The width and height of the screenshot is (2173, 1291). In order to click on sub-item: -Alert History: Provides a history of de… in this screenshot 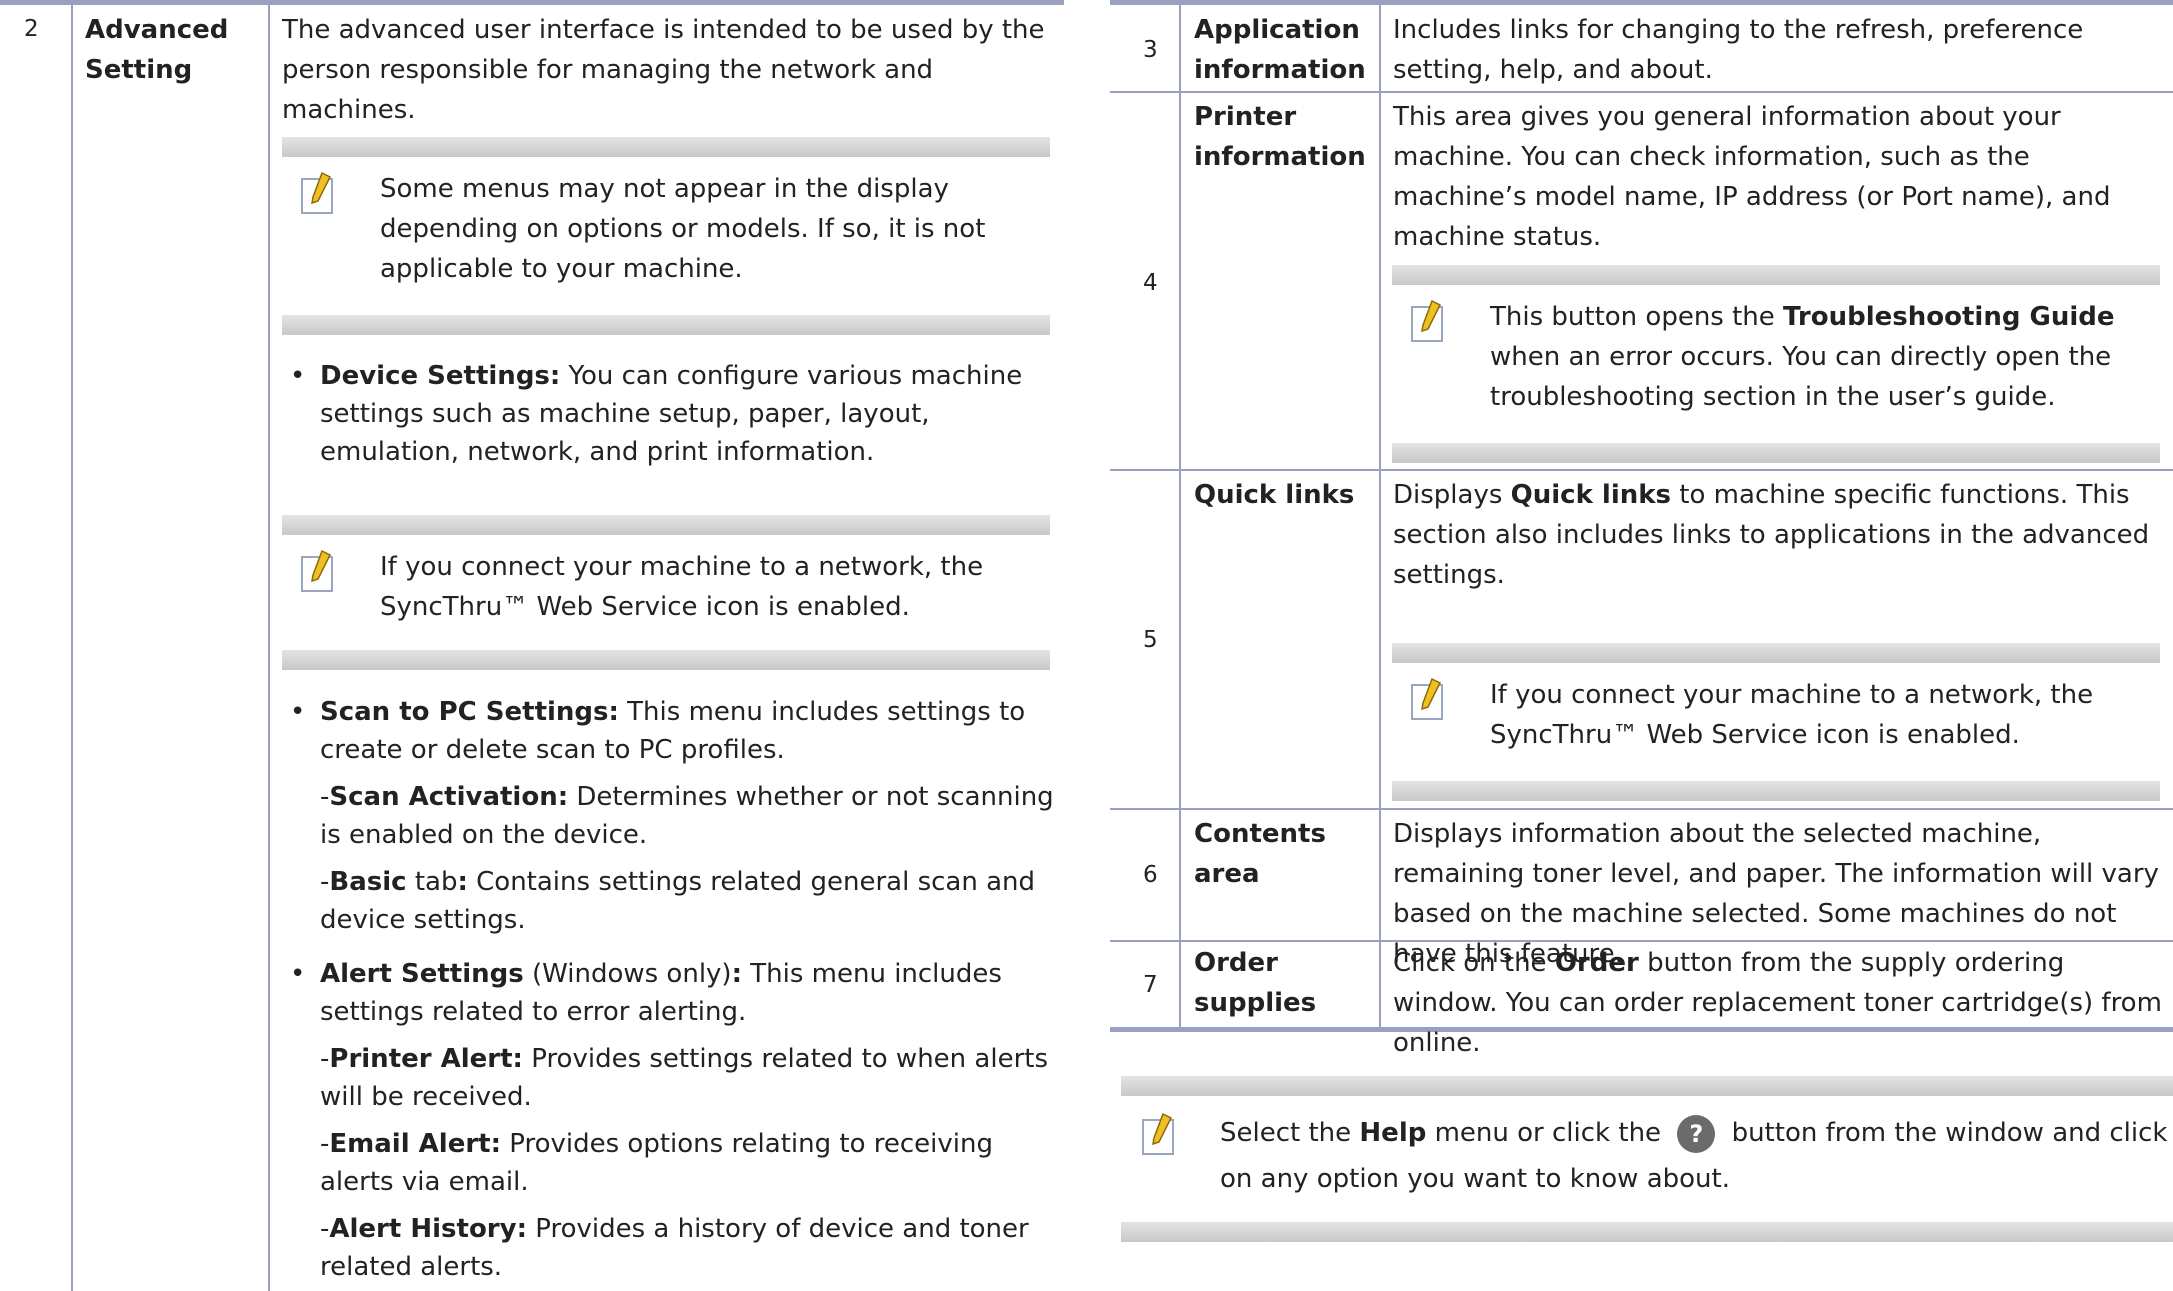, I will do `click(674, 1248)`.